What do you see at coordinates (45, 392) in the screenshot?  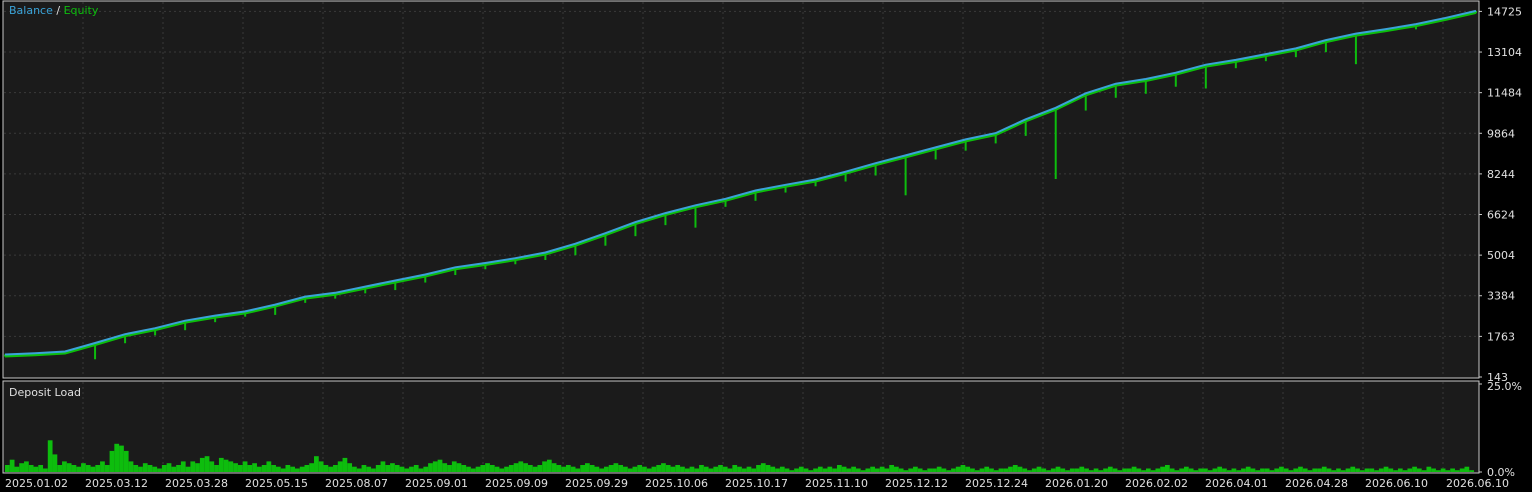 I see `deposit-load-title: Deposit Load` at bounding box center [45, 392].